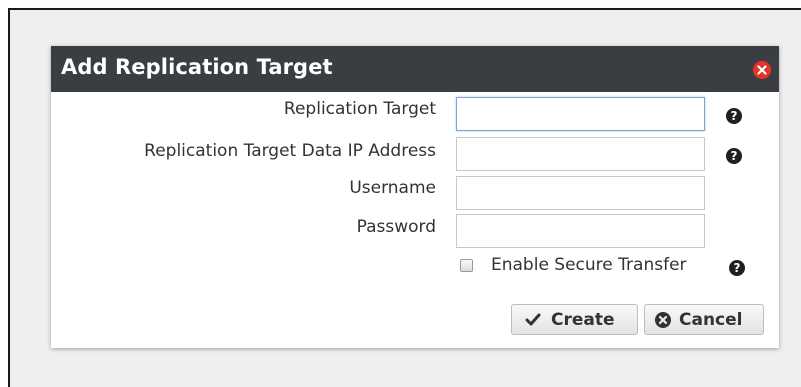  Describe the element at coordinates (583, 320) in the screenshot. I see `create-button-label: Create` at that location.